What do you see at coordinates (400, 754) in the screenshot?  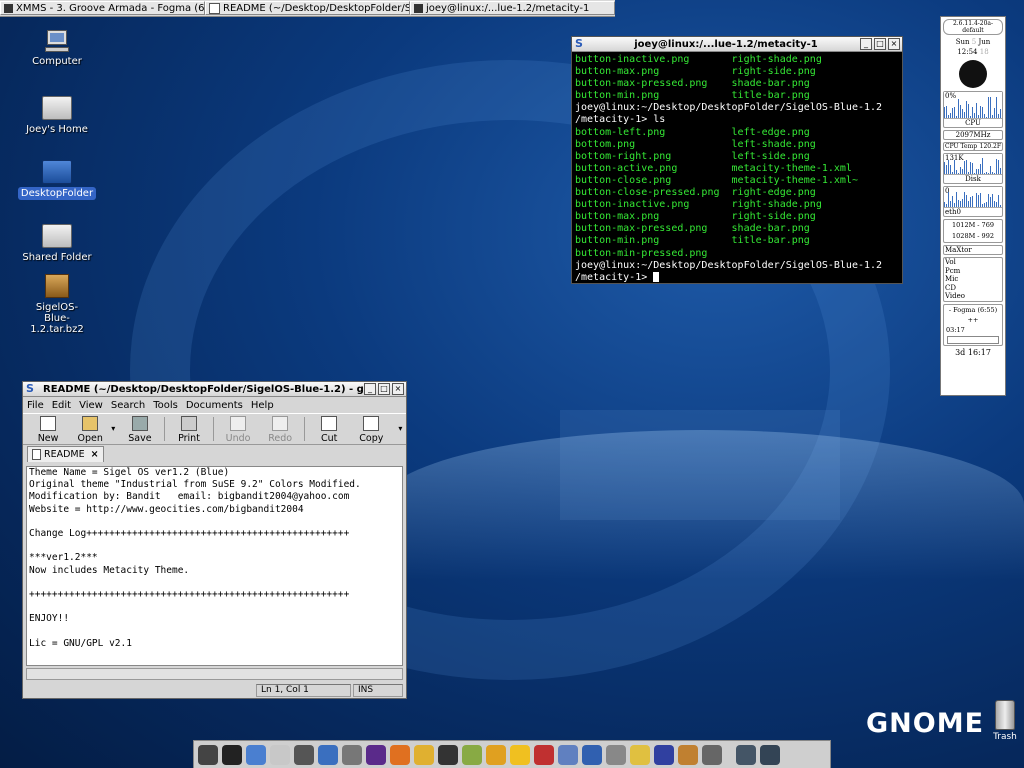 I see `firefox-icon` at bounding box center [400, 754].